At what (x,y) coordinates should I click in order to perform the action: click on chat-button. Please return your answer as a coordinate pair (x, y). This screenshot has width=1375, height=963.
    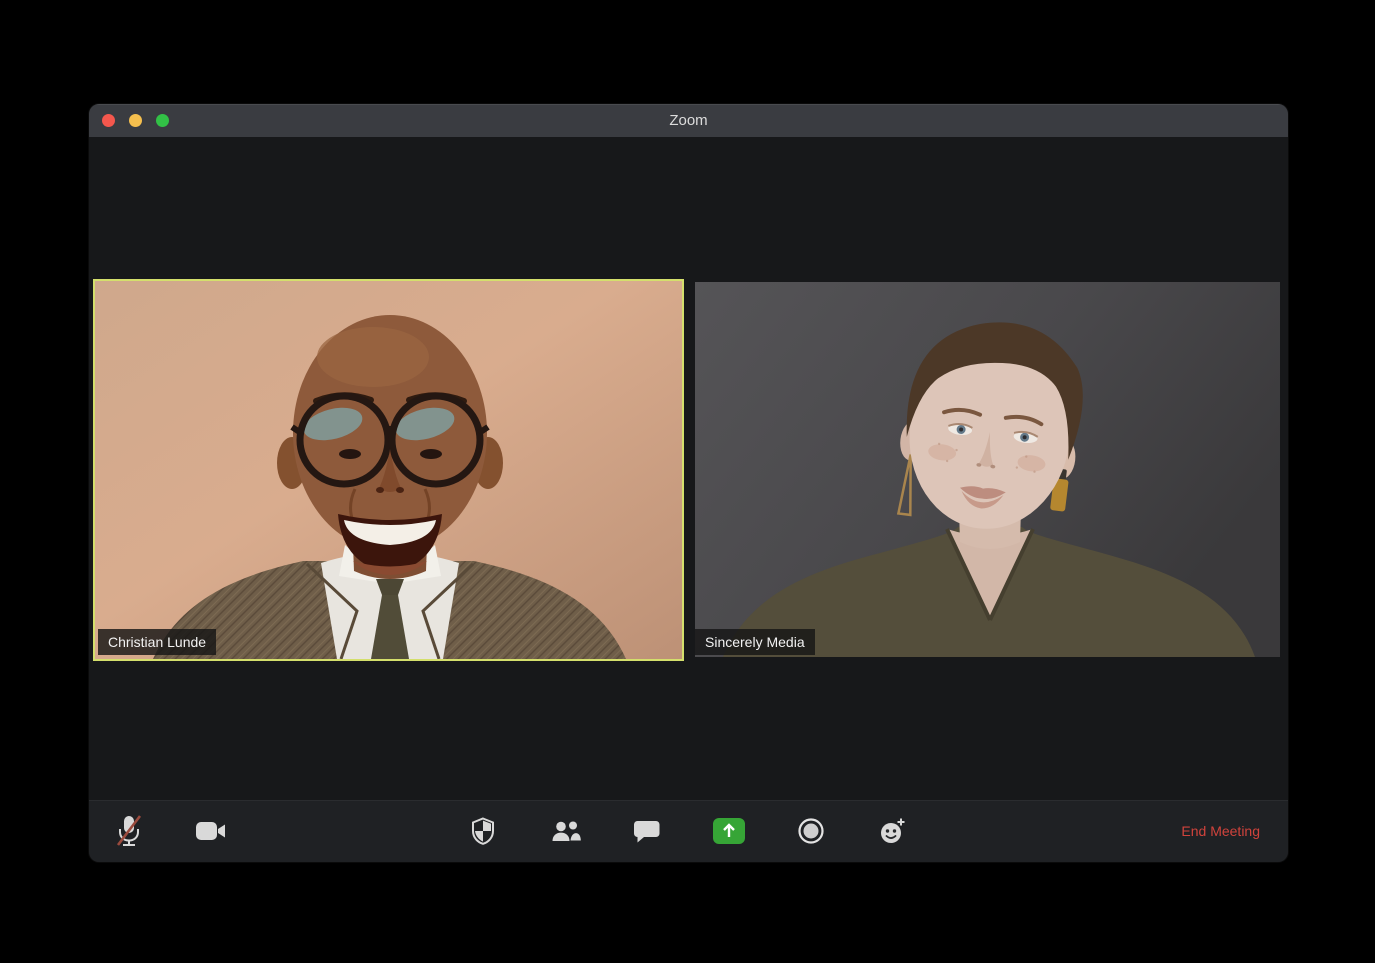
    Looking at the image, I should click on (647, 831).